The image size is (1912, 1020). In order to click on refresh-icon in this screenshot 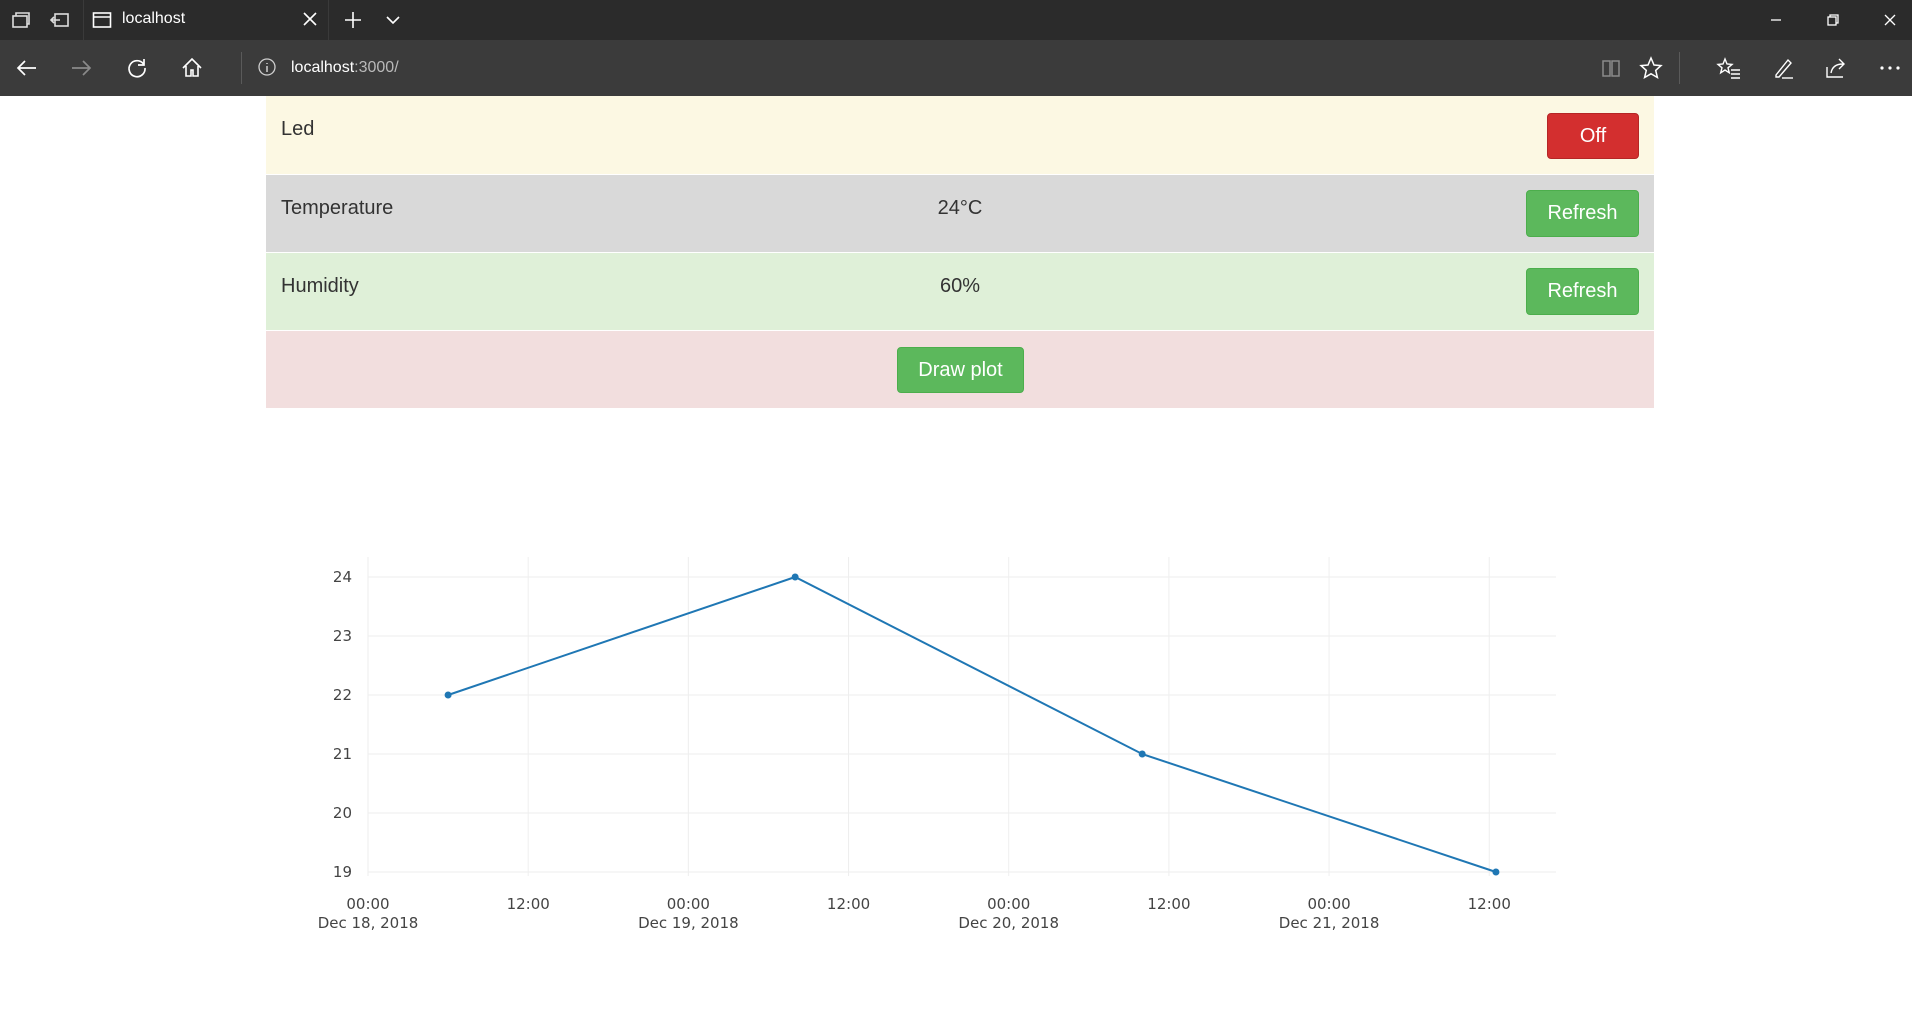, I will do `click(137, 68)`.